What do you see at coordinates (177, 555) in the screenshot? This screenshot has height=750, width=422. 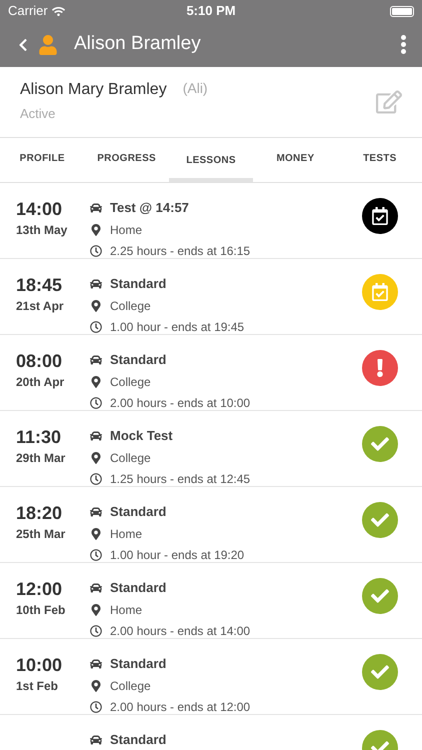 I see `lesson-duration: 1.00 hour - ends at 19:20` at bounding box center [177, 555].